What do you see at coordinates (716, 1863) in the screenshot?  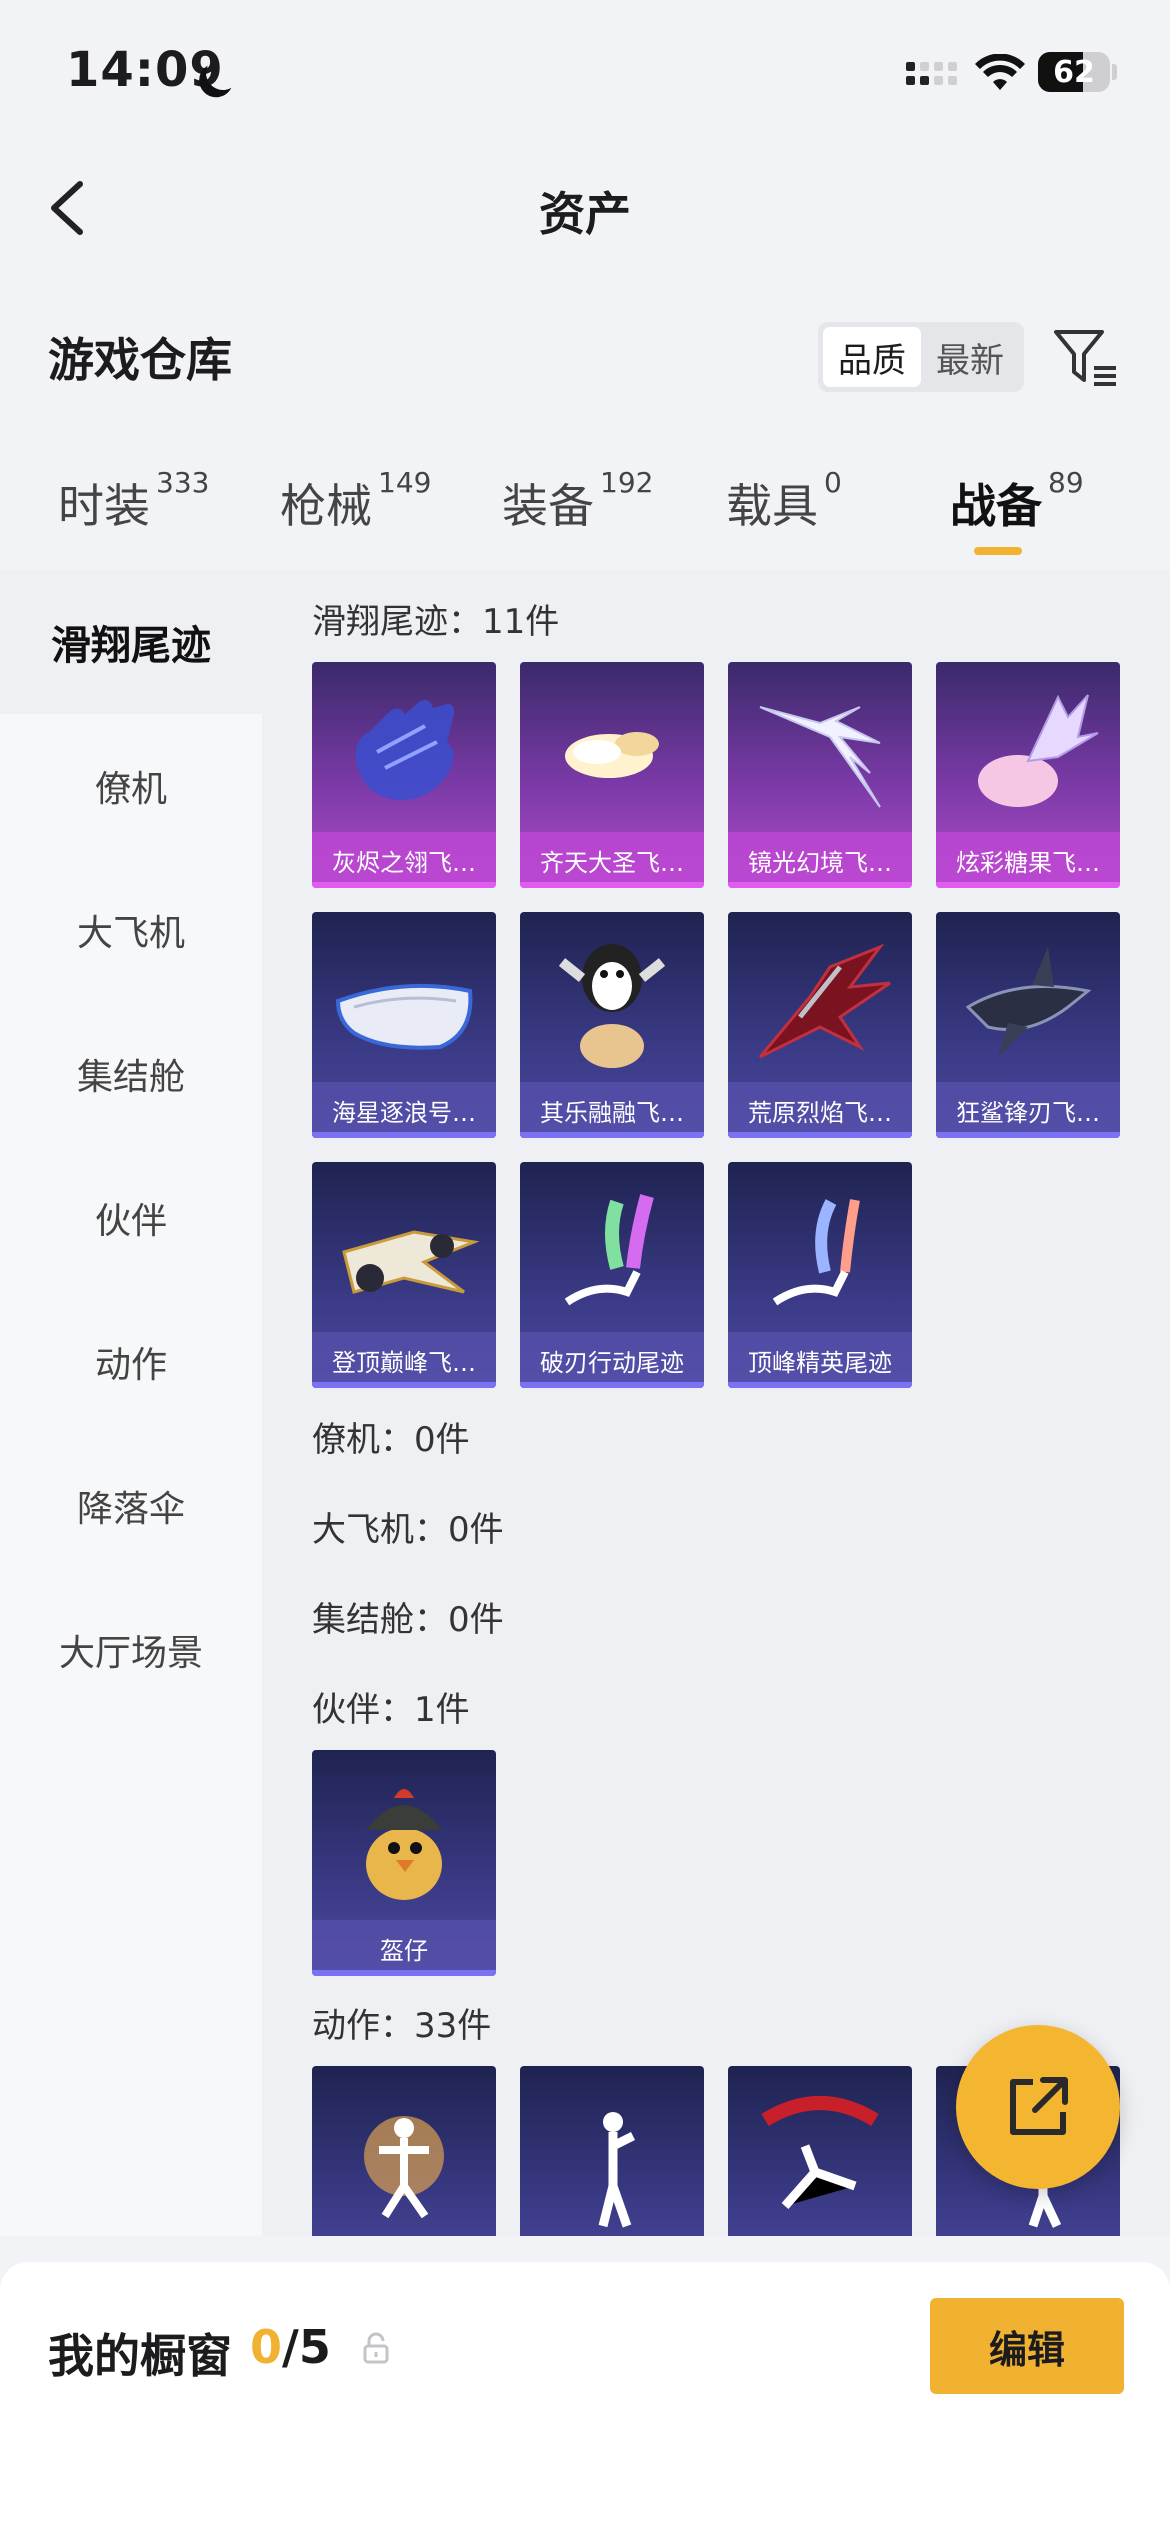 I see `partner-grid: 盔仔` at bounding box center [716, 1863].